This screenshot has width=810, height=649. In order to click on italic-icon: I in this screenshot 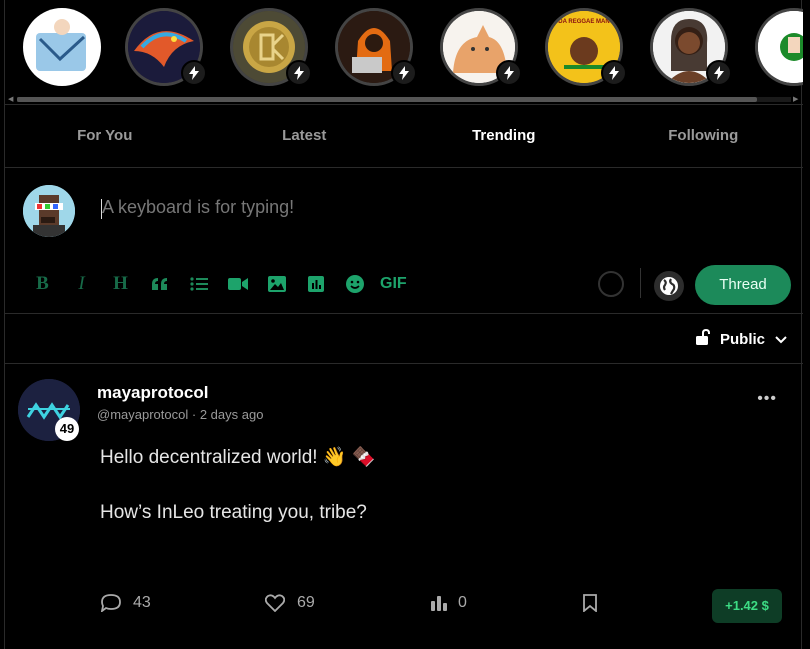, I will do `click(81, 284)`.